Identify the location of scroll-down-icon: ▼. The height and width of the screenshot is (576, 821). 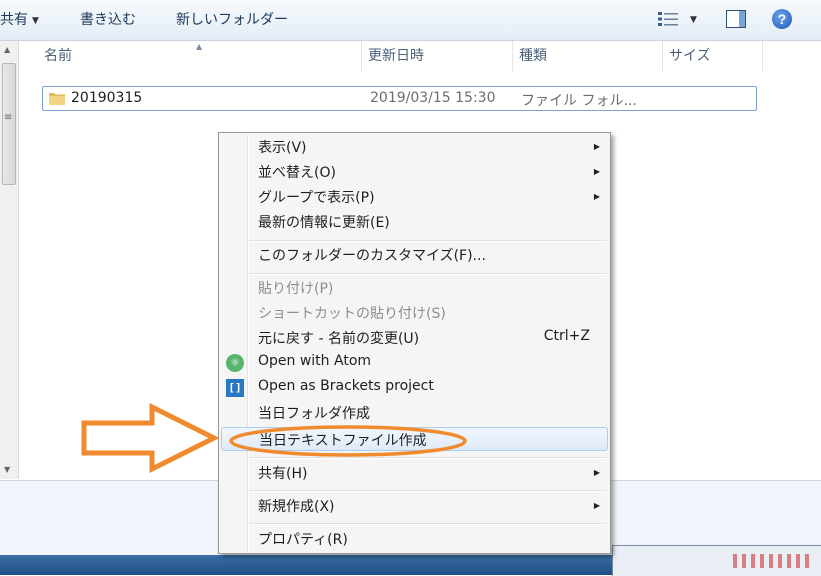
(7, 469).